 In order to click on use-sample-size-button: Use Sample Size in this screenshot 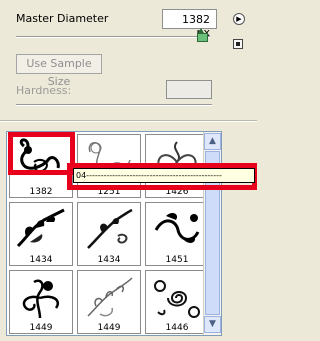, I will do `click(59, 71)`.